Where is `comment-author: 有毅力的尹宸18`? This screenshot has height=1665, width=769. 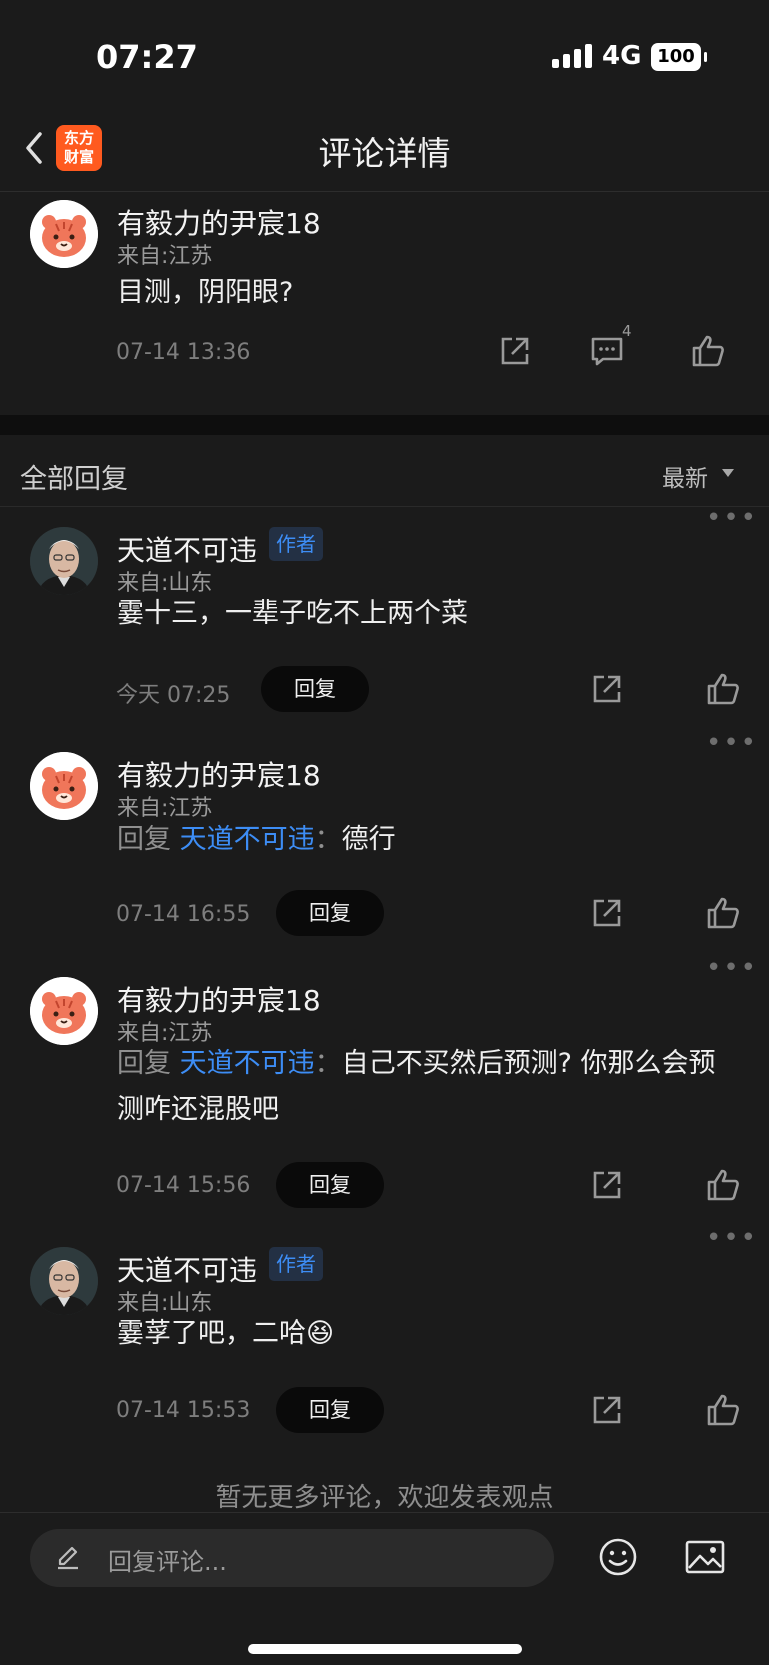 comment-author: 有毅力的尹宸18 is located at coordinates (219, 222).